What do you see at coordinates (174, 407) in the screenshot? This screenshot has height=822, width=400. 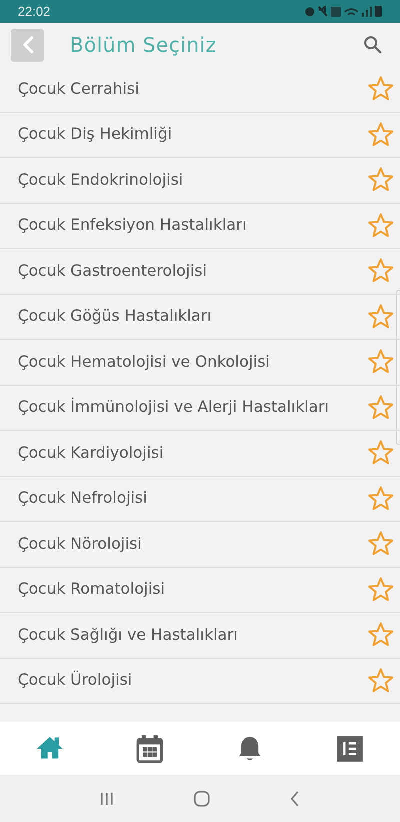 I see `department-name: Çocuk İmmünolojisi ve Alerji Hastalıkları` at bounding box center [174, 407].